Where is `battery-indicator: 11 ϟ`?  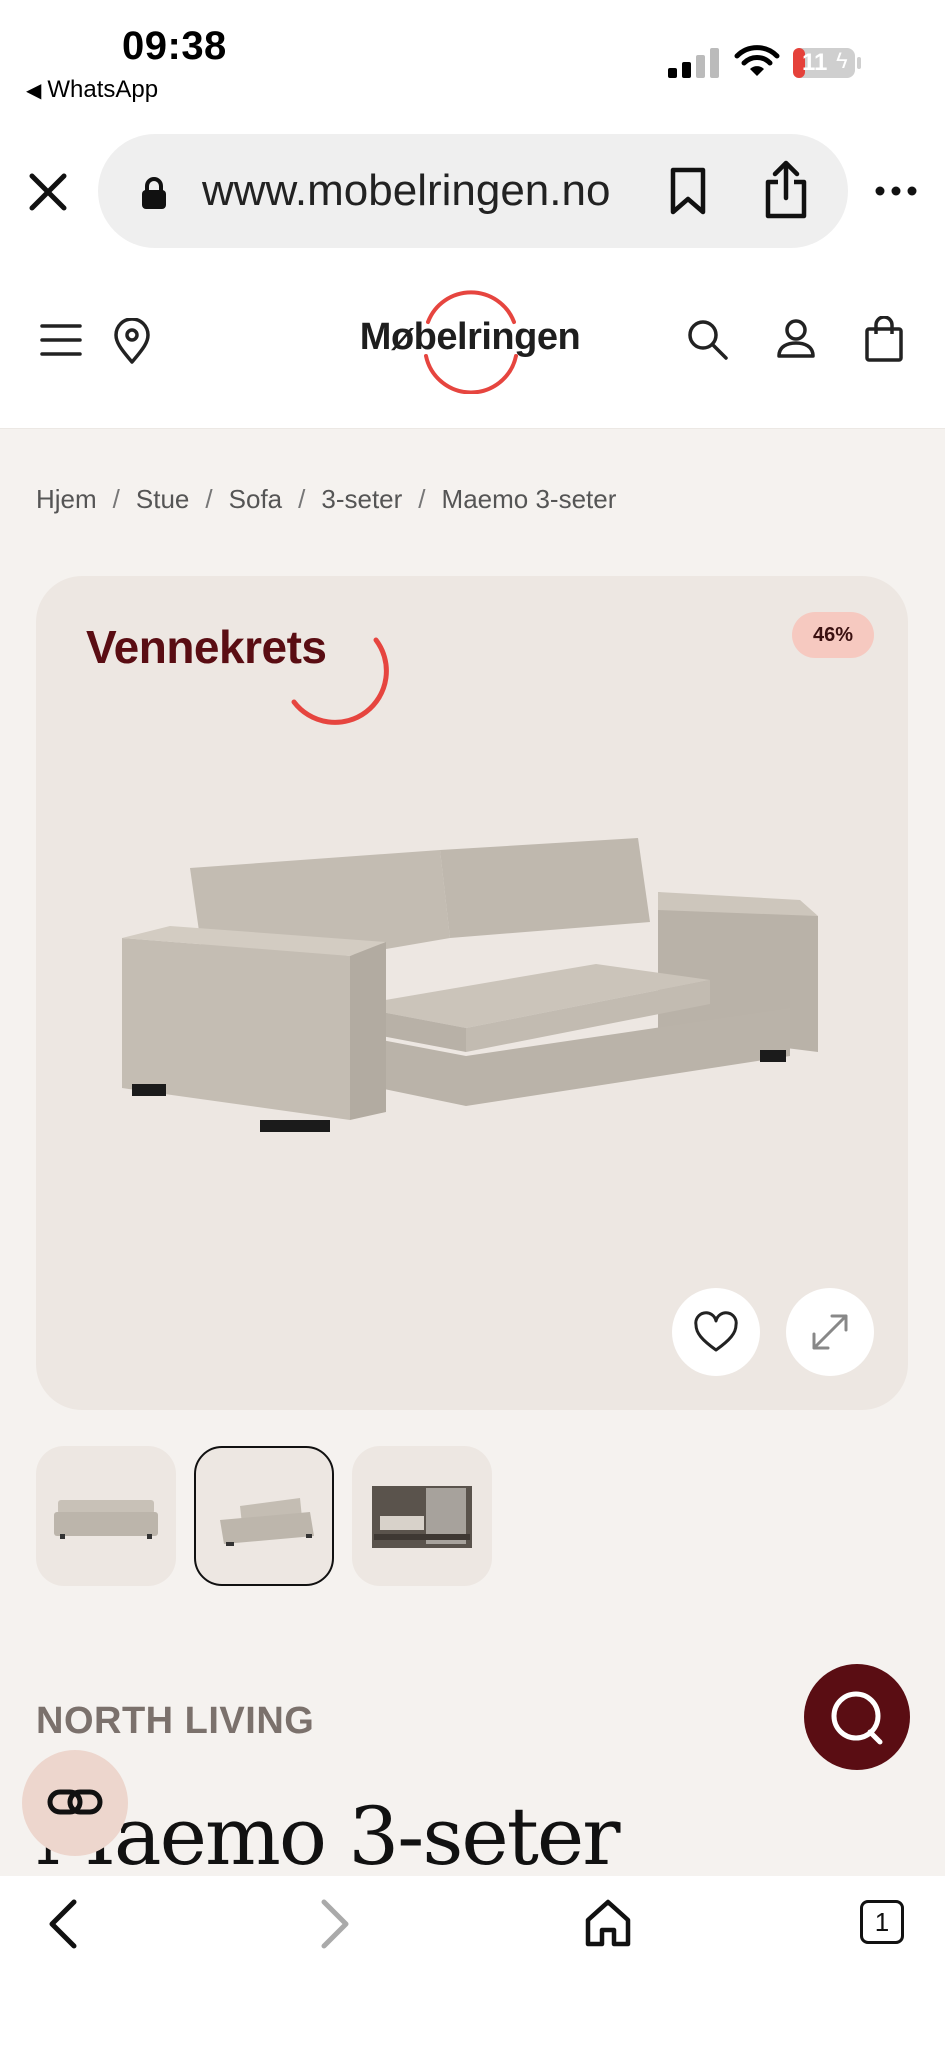
battery-indicator: 11 ϟ is located at coordinates (827, 63).